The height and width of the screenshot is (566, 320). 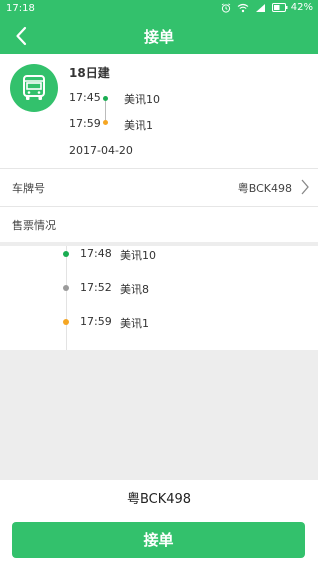 What do you see at coordinates (158, 540) in the screenshot?
I see `accept-order-button: 接单` at bounding box center [158, 540].